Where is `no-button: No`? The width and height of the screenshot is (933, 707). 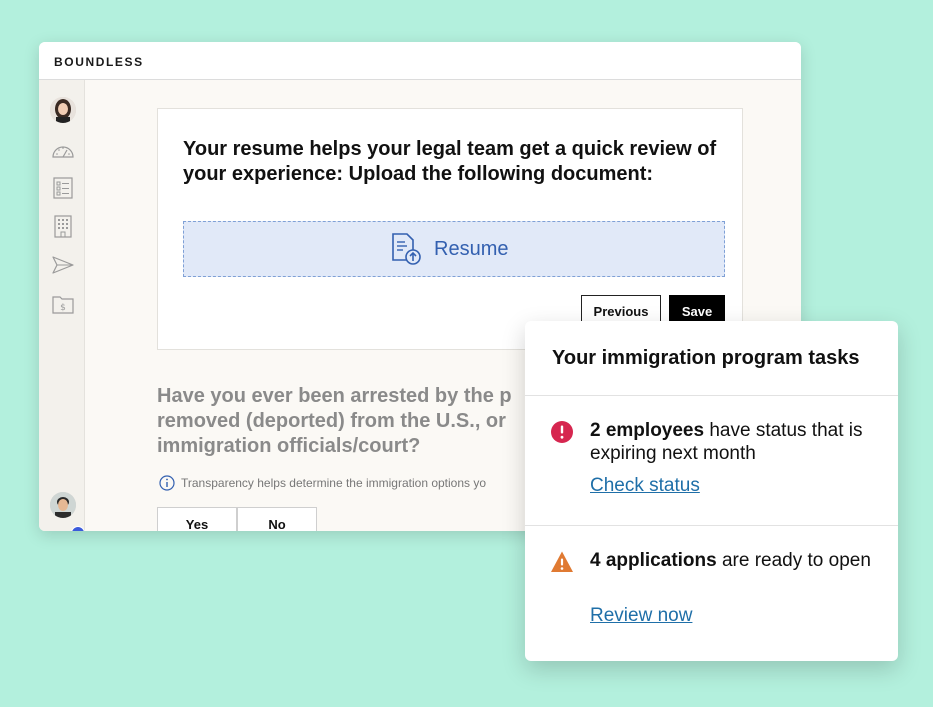 no-button: No is located at coordinates (277, 519).